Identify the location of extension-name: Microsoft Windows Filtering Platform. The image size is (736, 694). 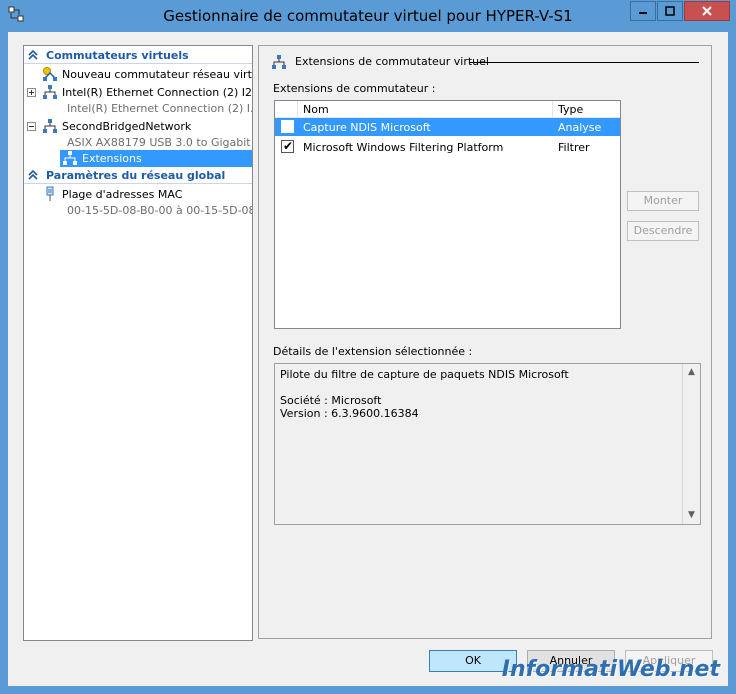
(403, 147).